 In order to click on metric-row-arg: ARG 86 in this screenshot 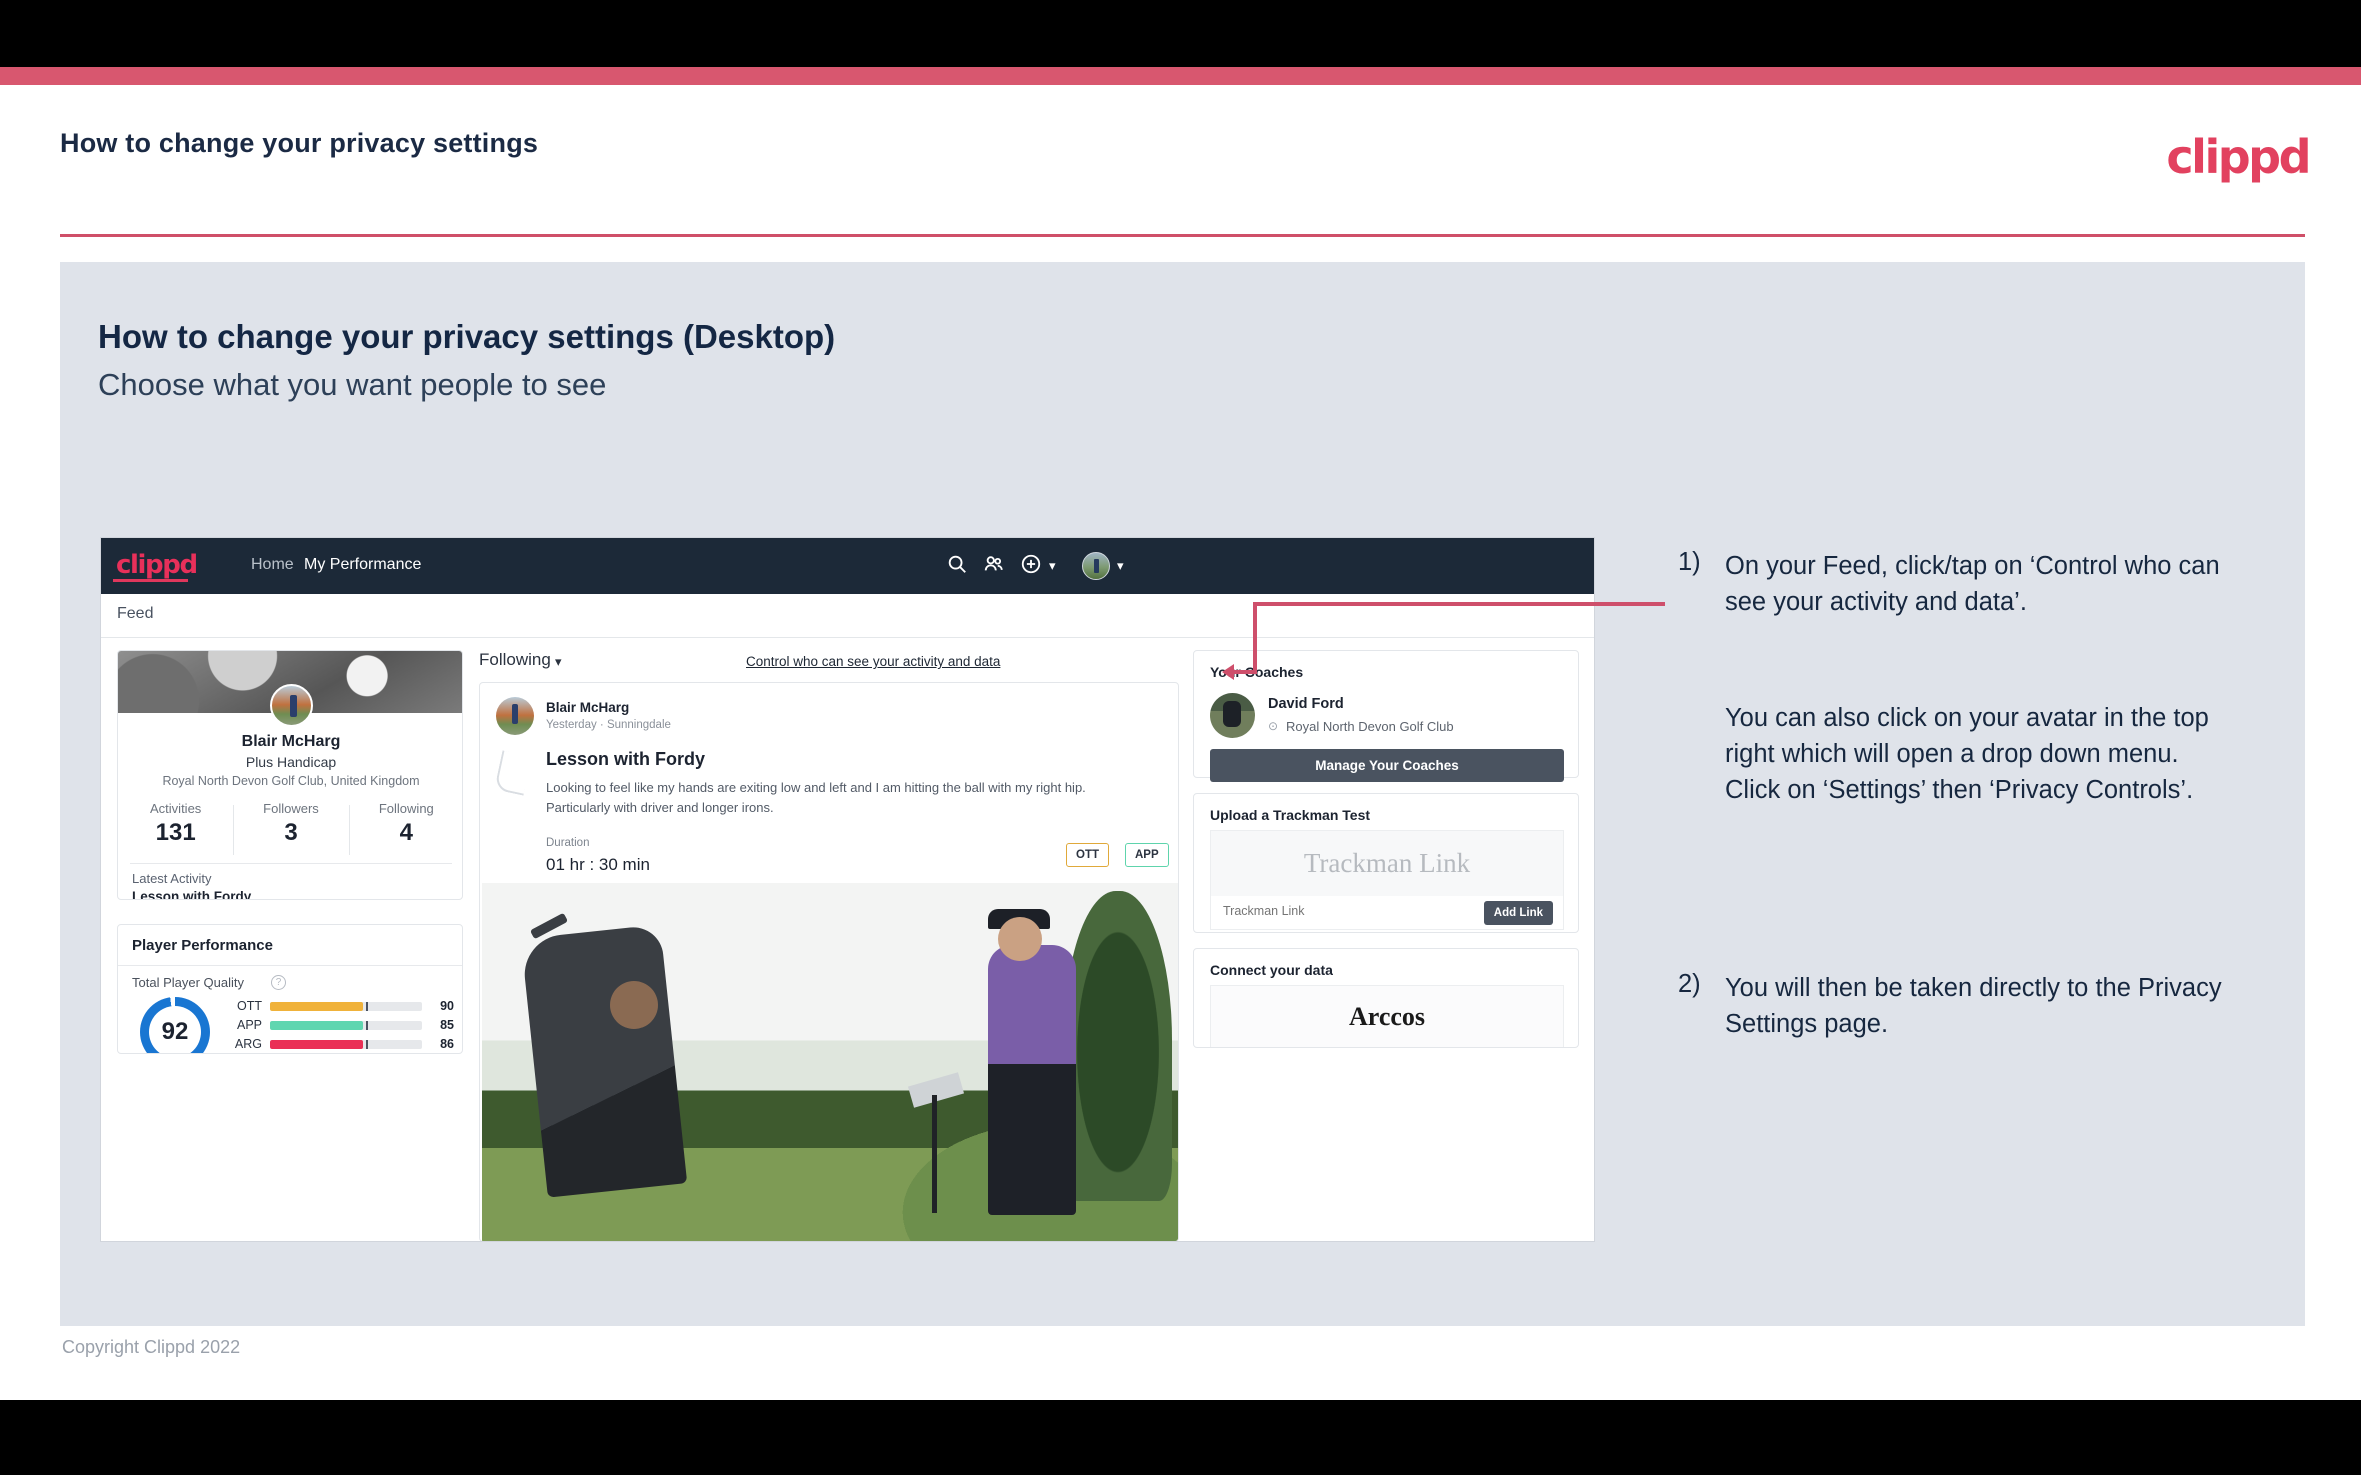, I will do `click(340, 1044)`.